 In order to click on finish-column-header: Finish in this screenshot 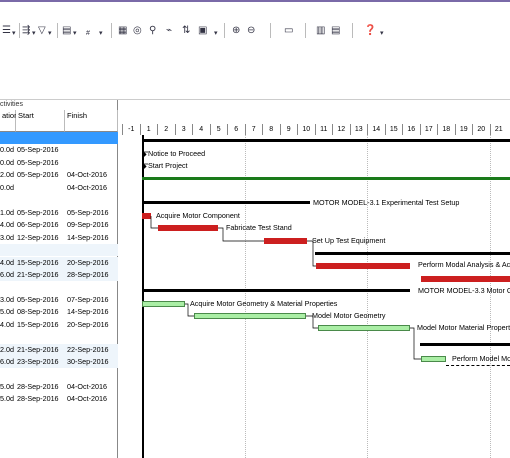, I will do `click(91, 121)`.